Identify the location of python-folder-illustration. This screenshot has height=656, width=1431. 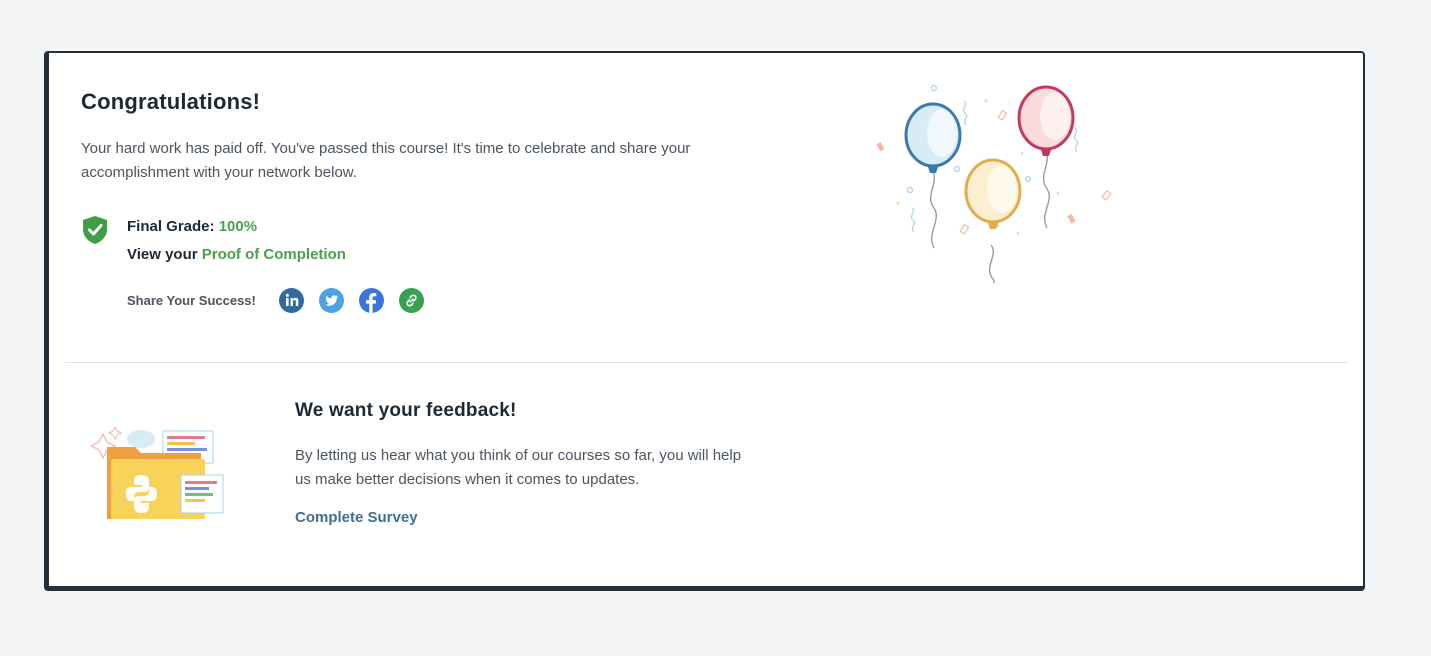
(156, 473).